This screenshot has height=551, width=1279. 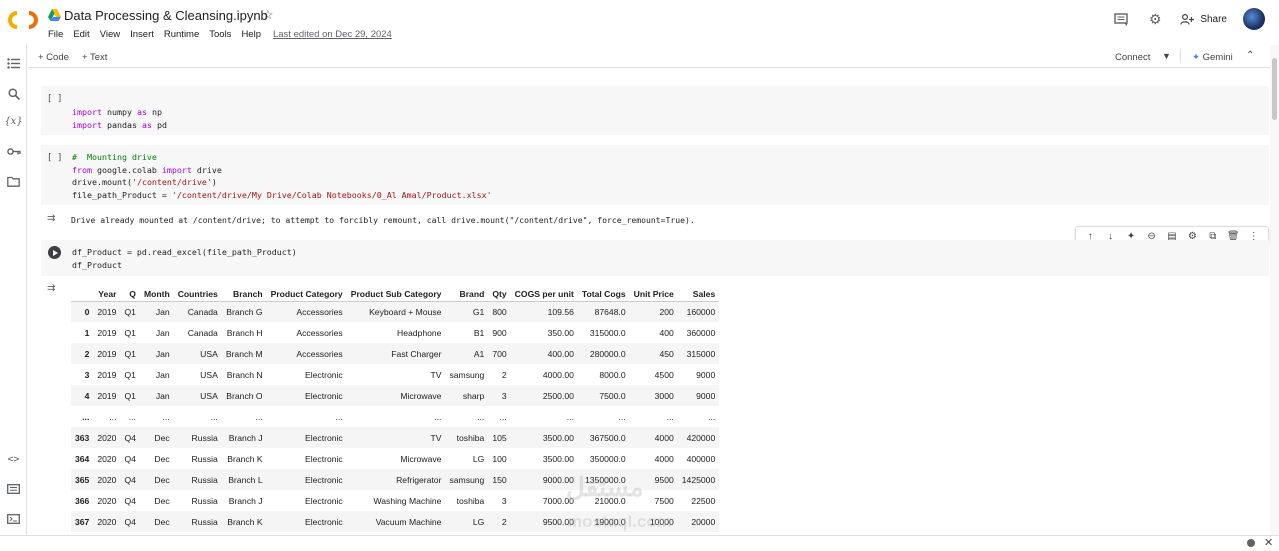 What do you see at coordinates (82, 395) in the screenshot?
I see `row-index: 4` at bounding box center [82, 395].